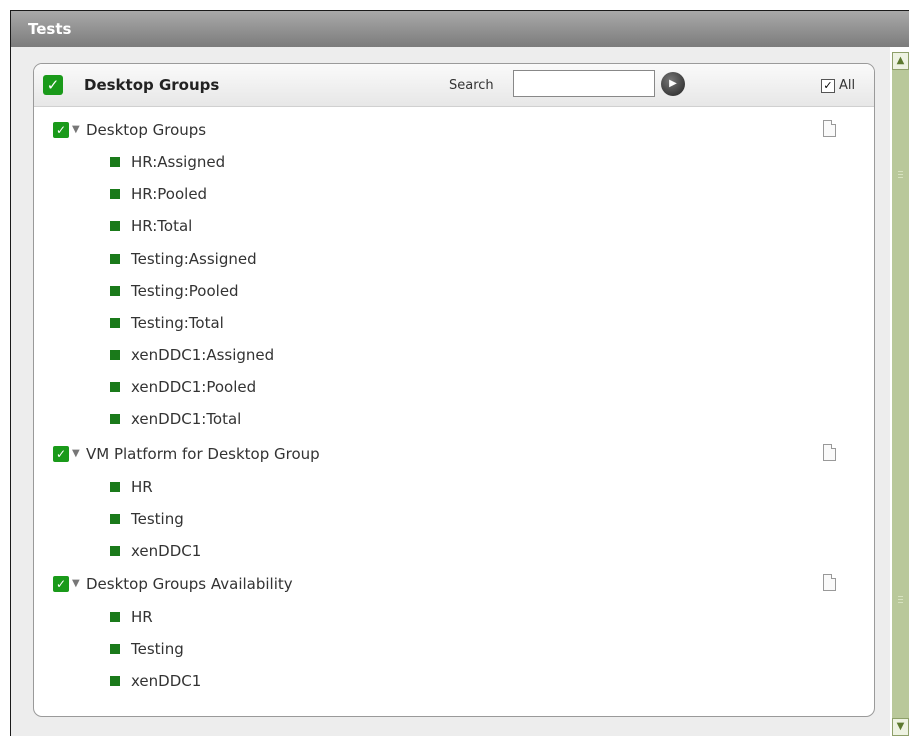 This screenshot has width=909, height=736. I want to click on all-label: All, so click(847, 85).